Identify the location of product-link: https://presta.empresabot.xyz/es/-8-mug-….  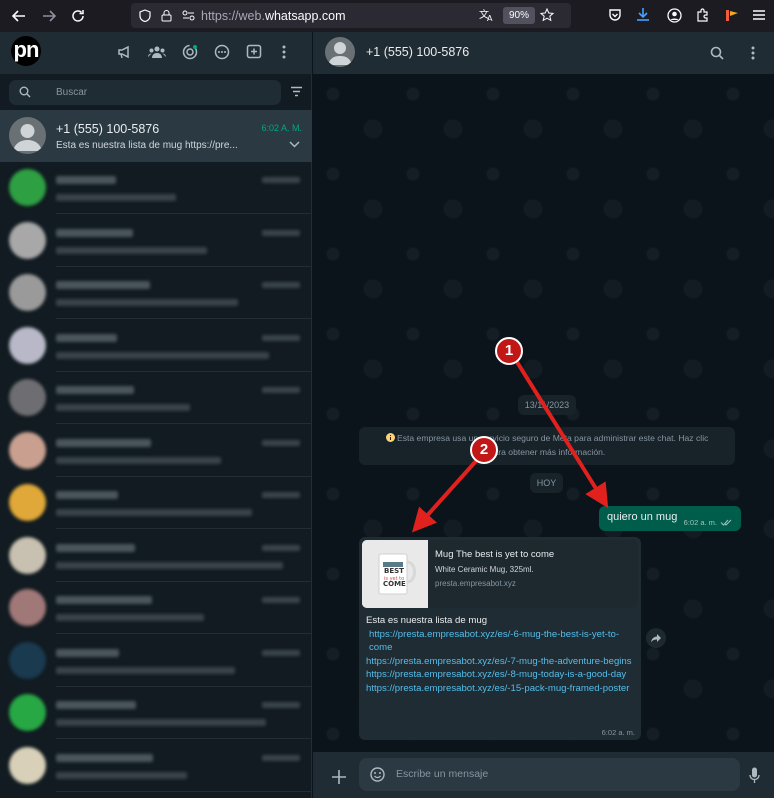
(501, 675).